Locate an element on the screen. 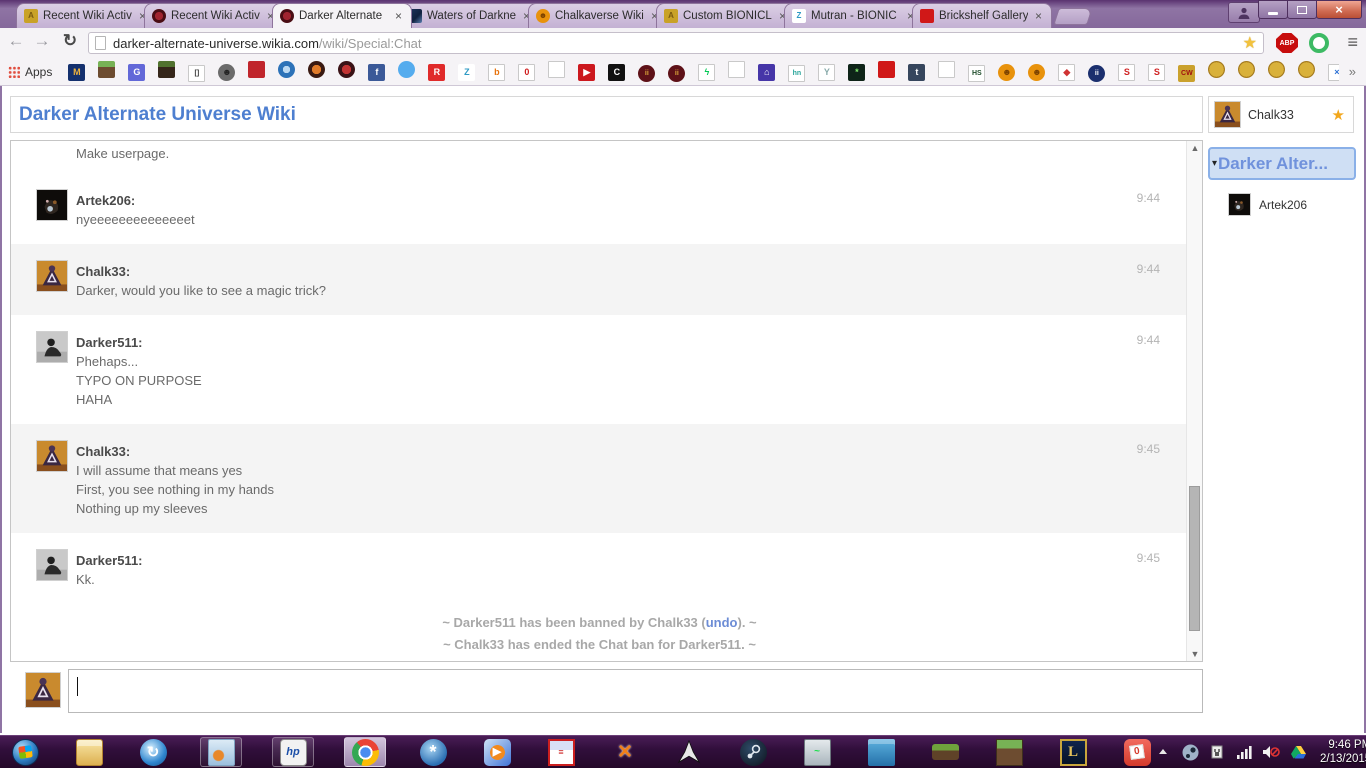 Image resolution: width=1366 pixels, height=768 pixels. device-eject-icon is located at coordinates (1217, 752).